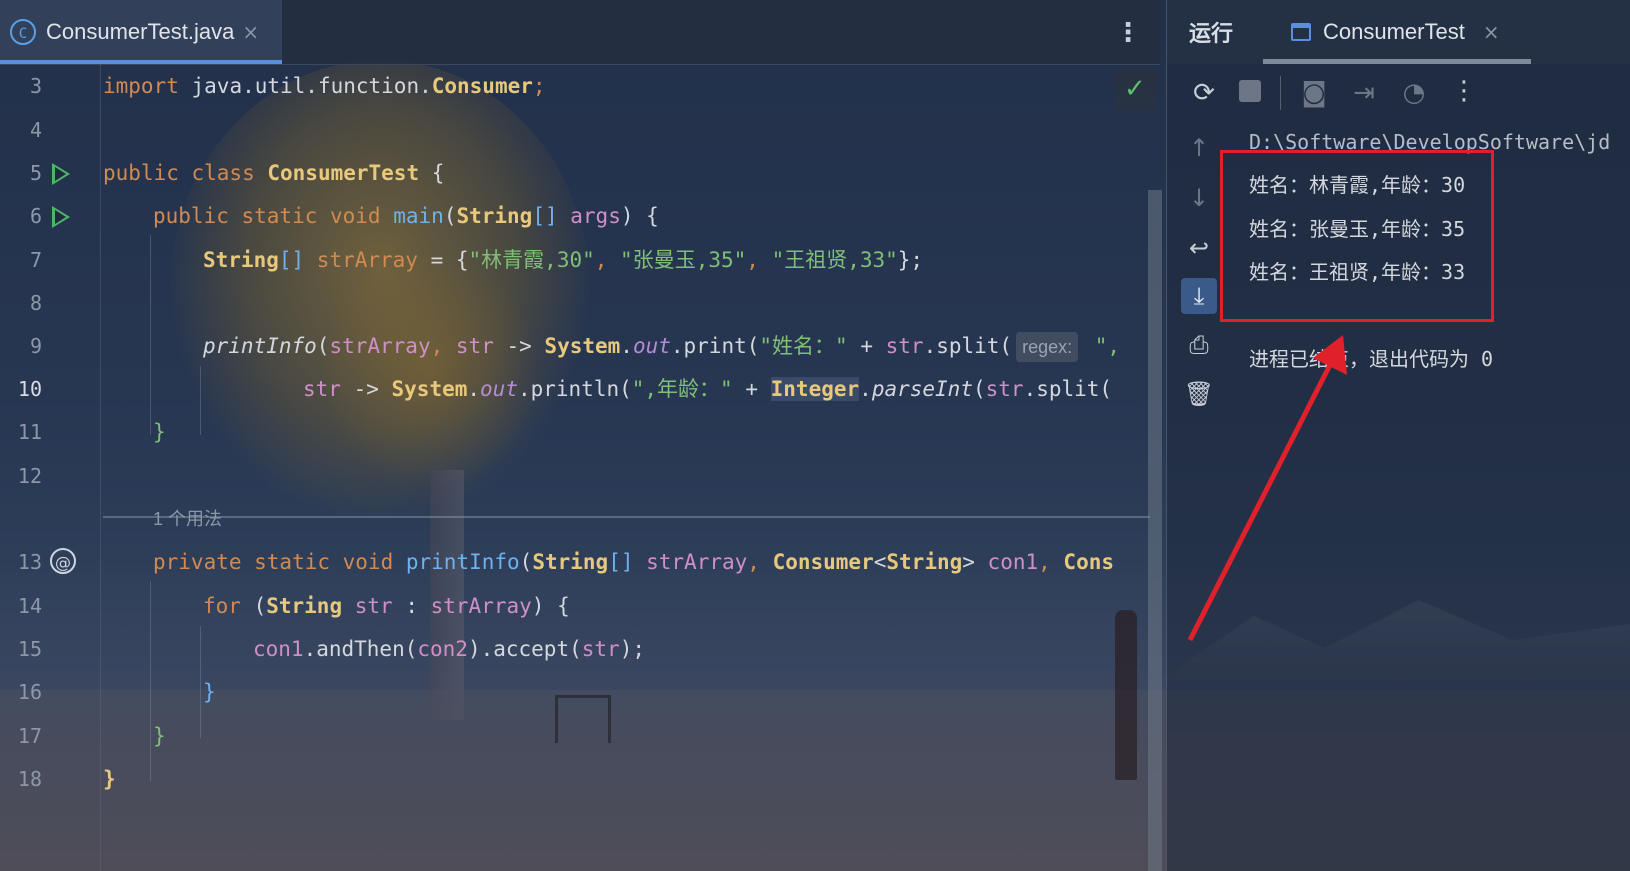 This screenshot has height=871, width=1630. What do you see at coordinates (575, 606) in the screenshot?
I see `code-line: 14 for (String str : strArray) {` at bounding box center [575, 606].